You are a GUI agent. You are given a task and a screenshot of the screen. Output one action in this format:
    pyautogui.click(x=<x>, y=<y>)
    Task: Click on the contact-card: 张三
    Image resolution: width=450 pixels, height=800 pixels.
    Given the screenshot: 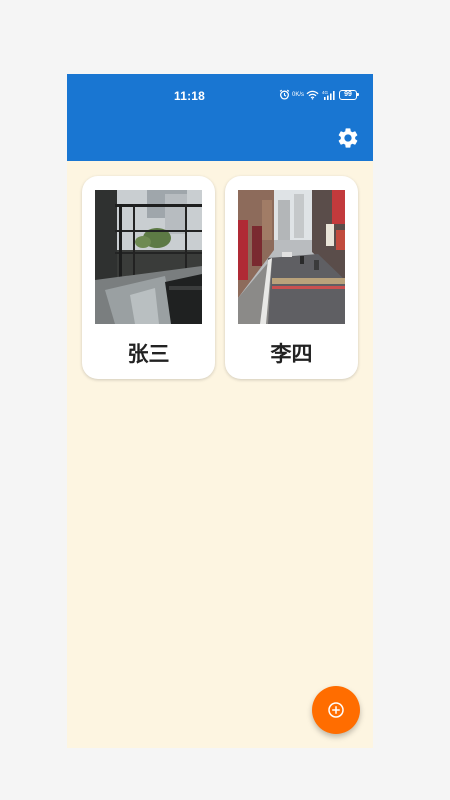 What is the action you would take?
    pyautogui.click(x=148, y=277)
    